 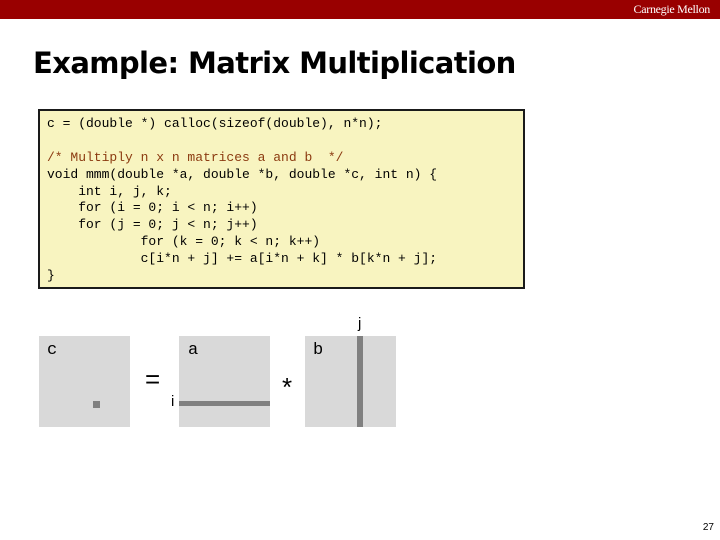 What do you see at coordinates (193, 350) in the screenshot?
I see `matrix-a-label: a` at bounding box center [193, 350].